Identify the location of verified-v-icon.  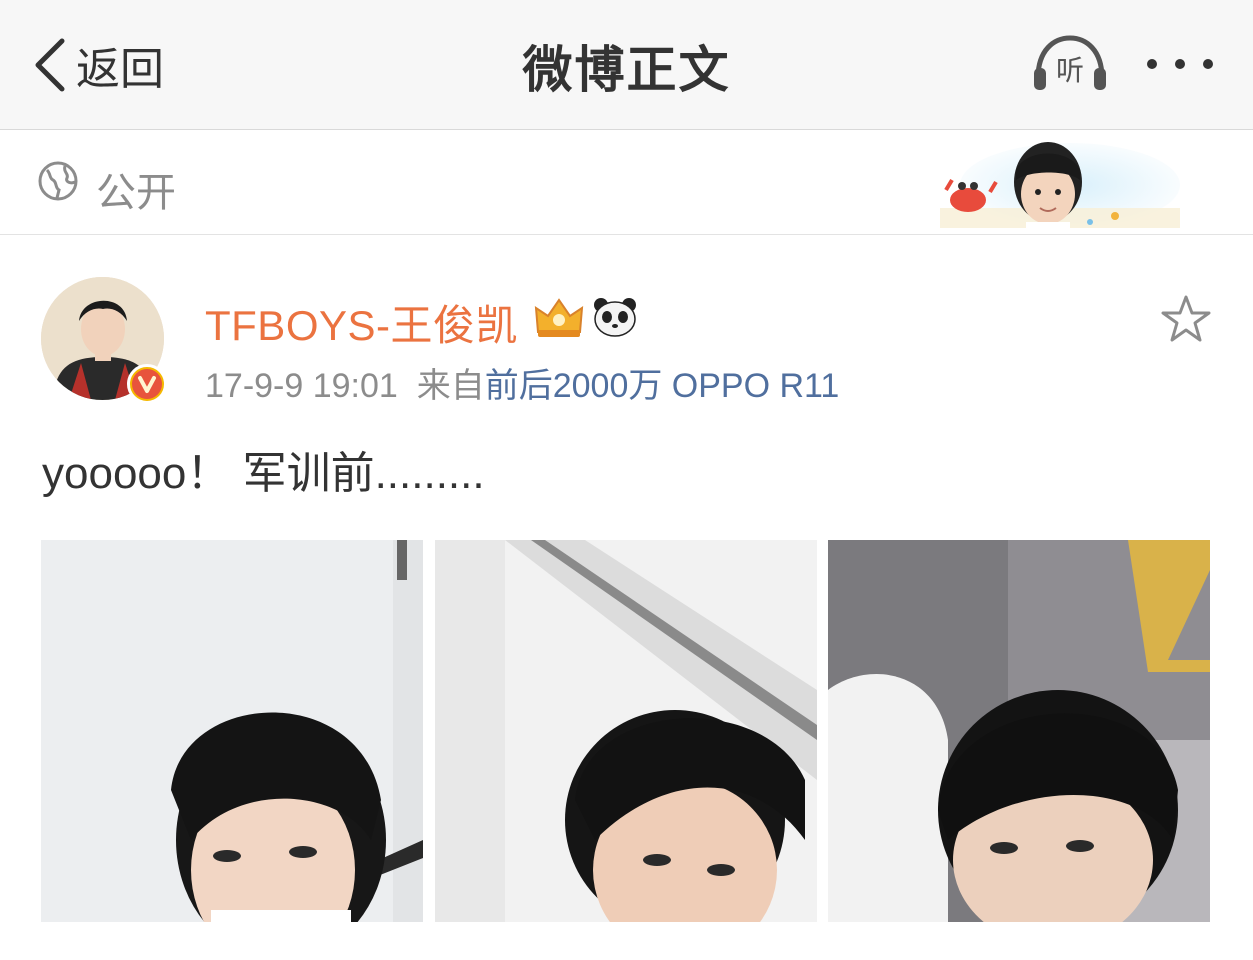
(147, 384).